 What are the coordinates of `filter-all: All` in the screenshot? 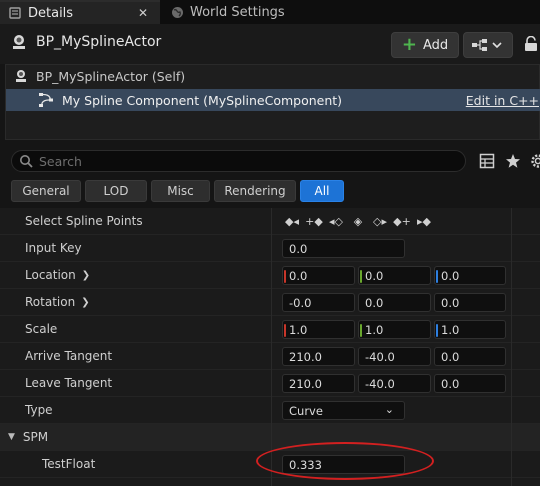 It's located at (322, 191).